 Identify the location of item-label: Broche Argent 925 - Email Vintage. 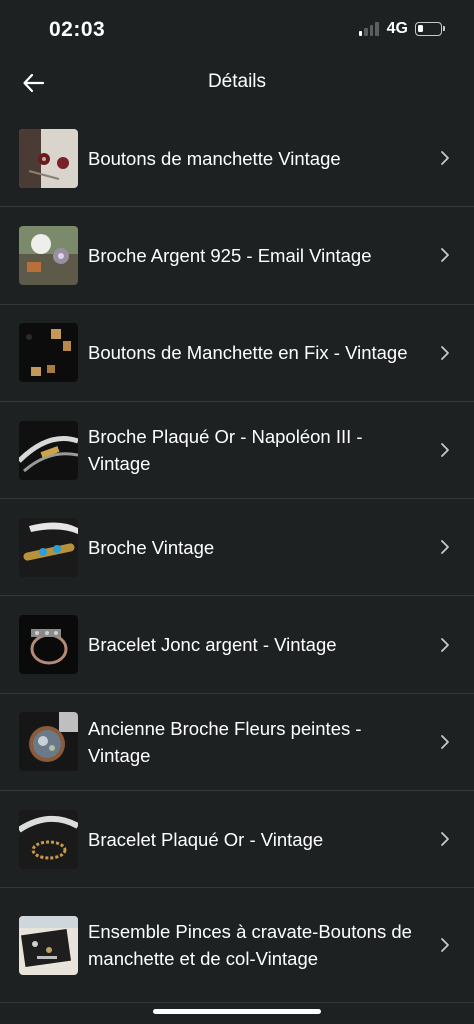
(230, 255).